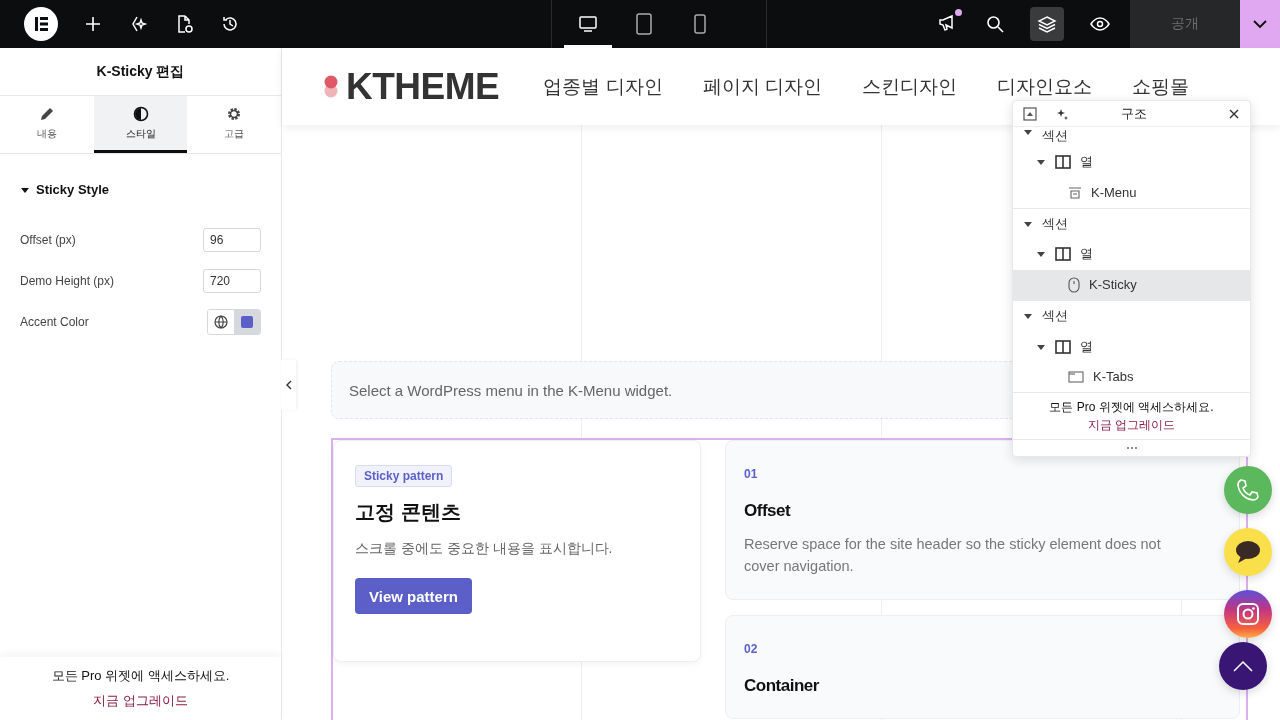  Describe the element at coordinates (1047, 24) in the screenshot. I see `layers-icon` at that location.